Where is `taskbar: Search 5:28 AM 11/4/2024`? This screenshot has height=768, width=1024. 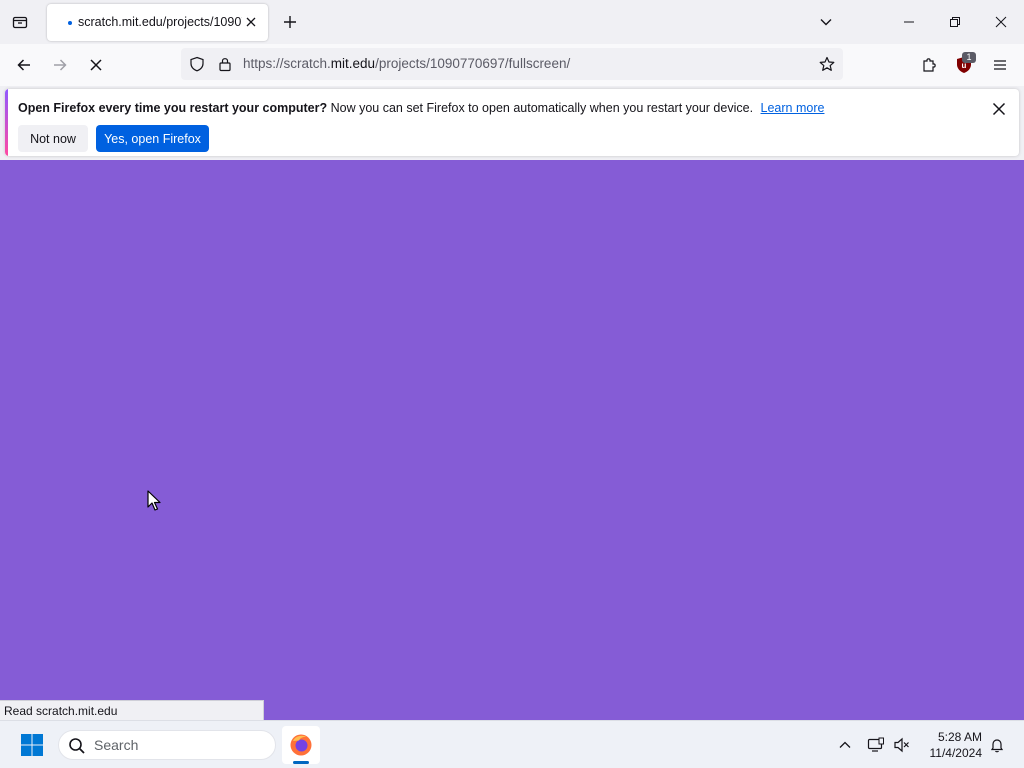 taskbar: Search 5:28 AM 11/4/2024 is located at coordinates (512, 744).